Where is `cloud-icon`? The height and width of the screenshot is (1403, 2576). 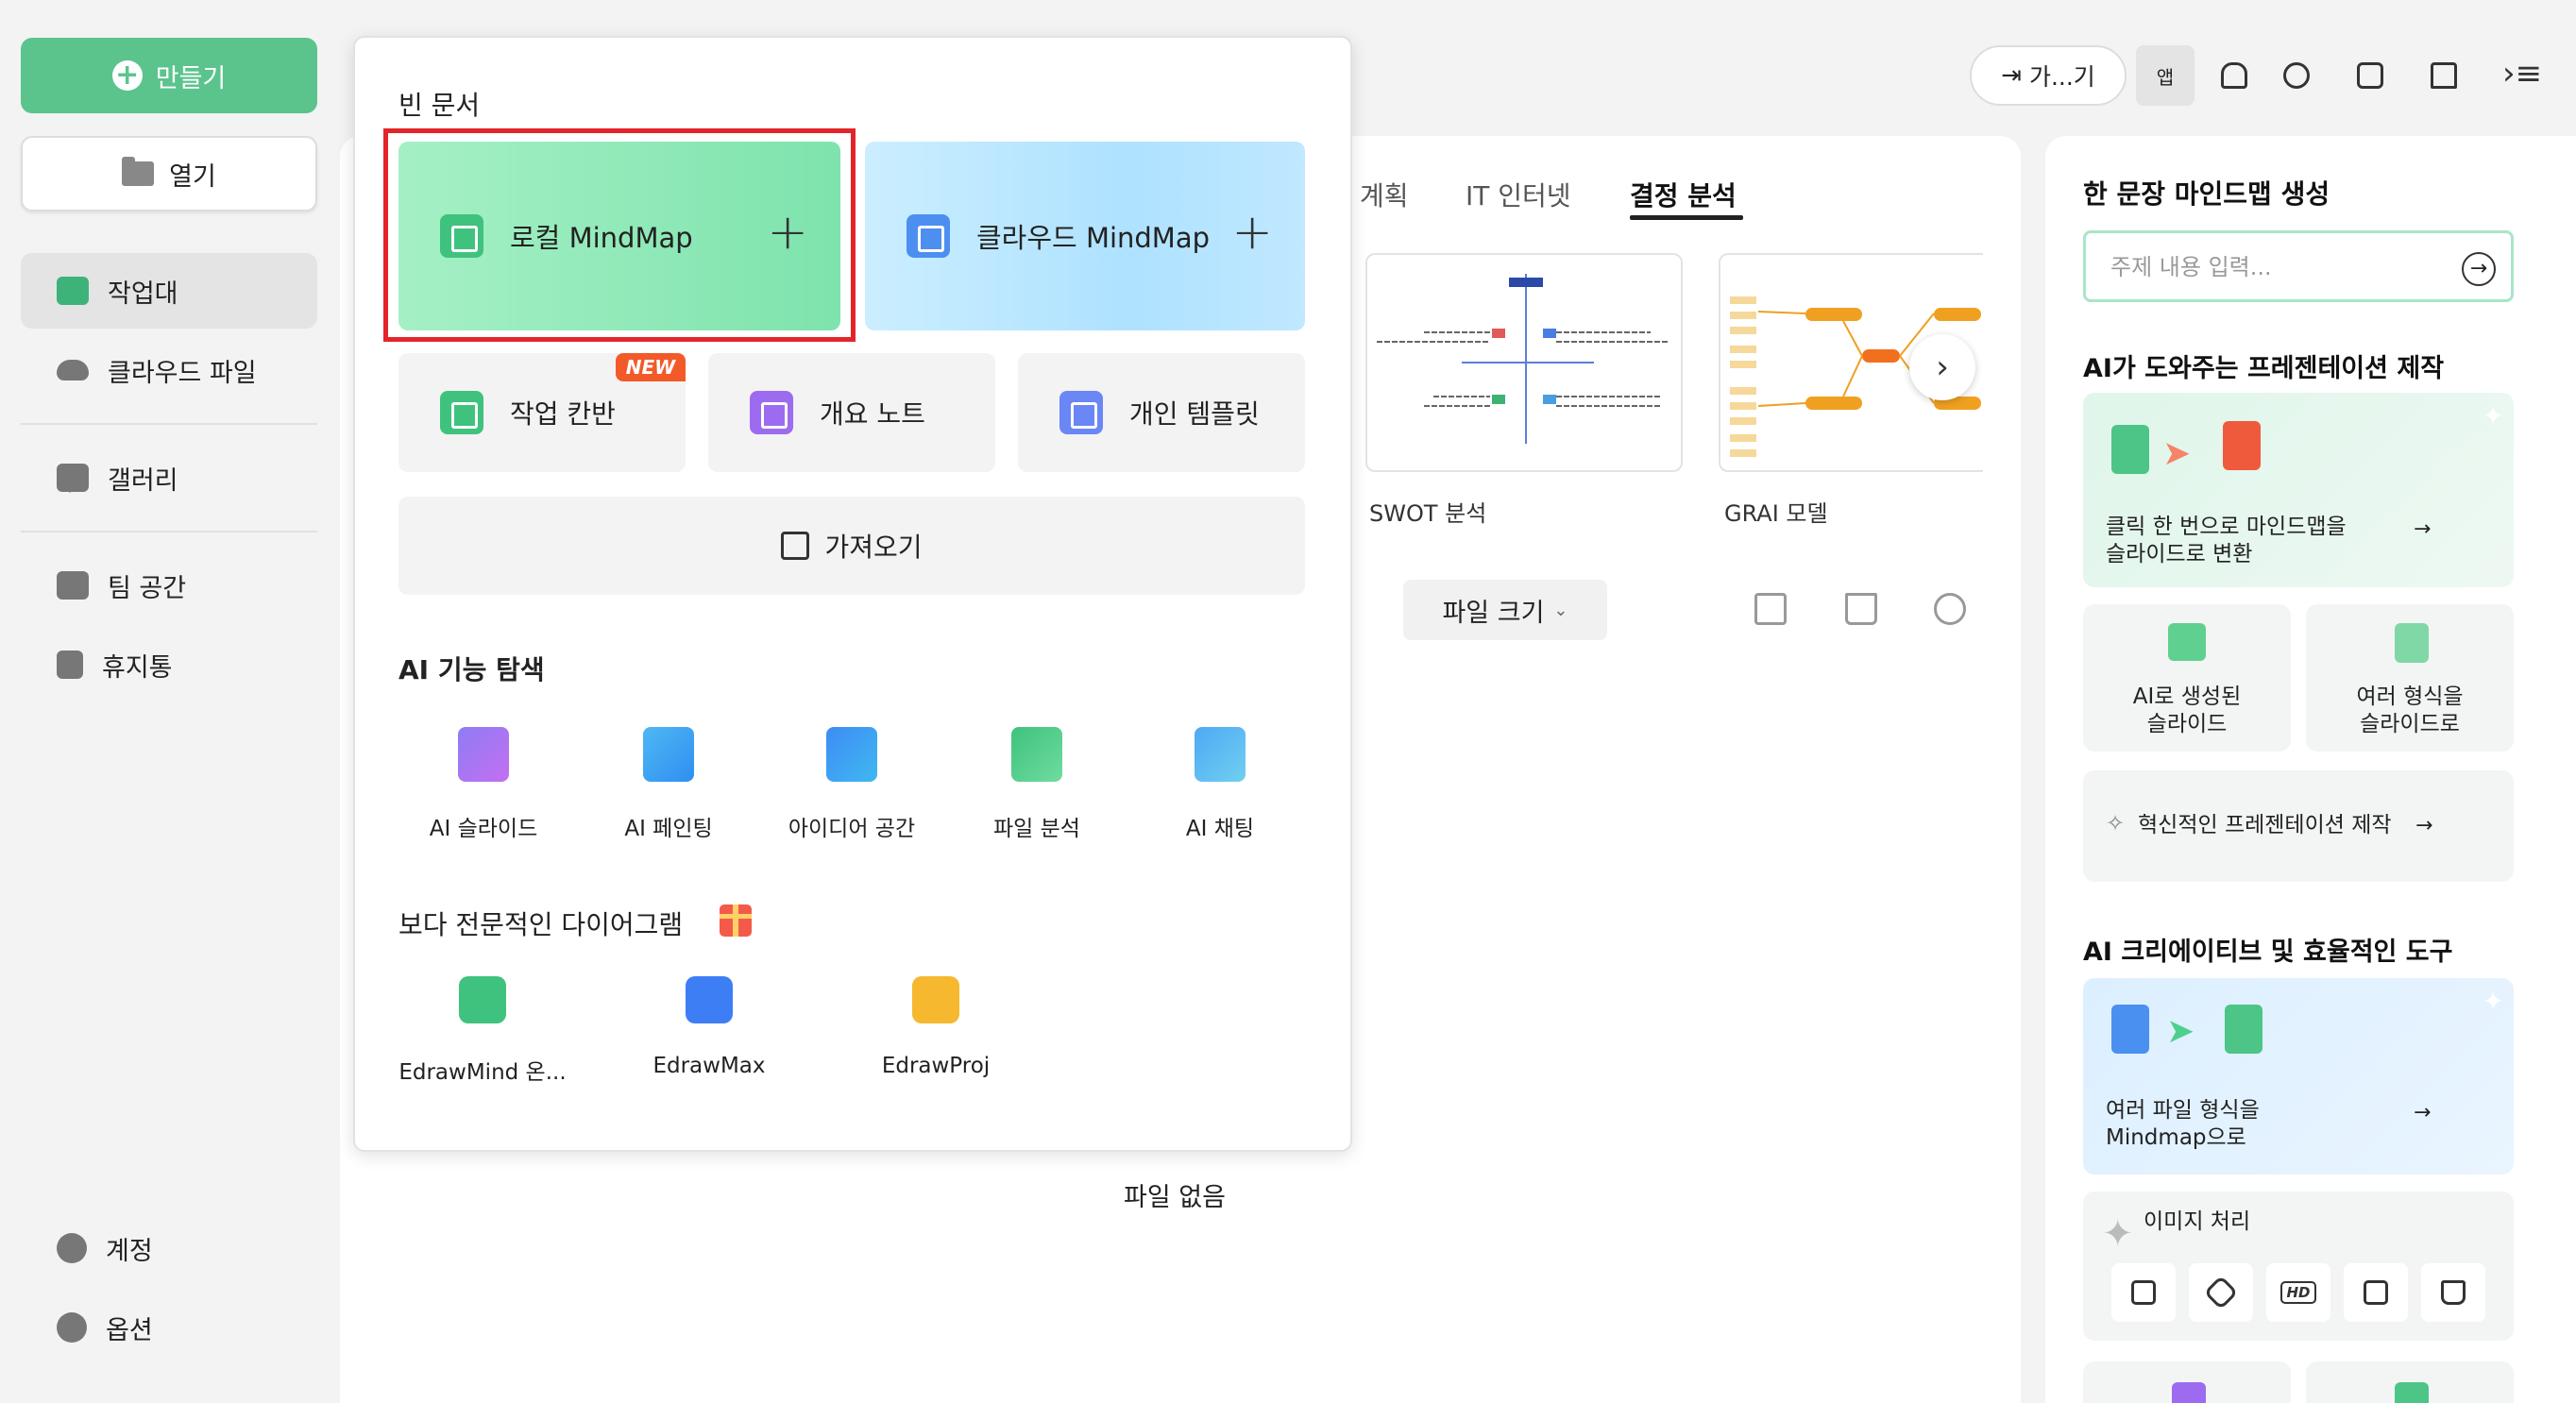
cloud-icon is located at coordinates (73, 370).